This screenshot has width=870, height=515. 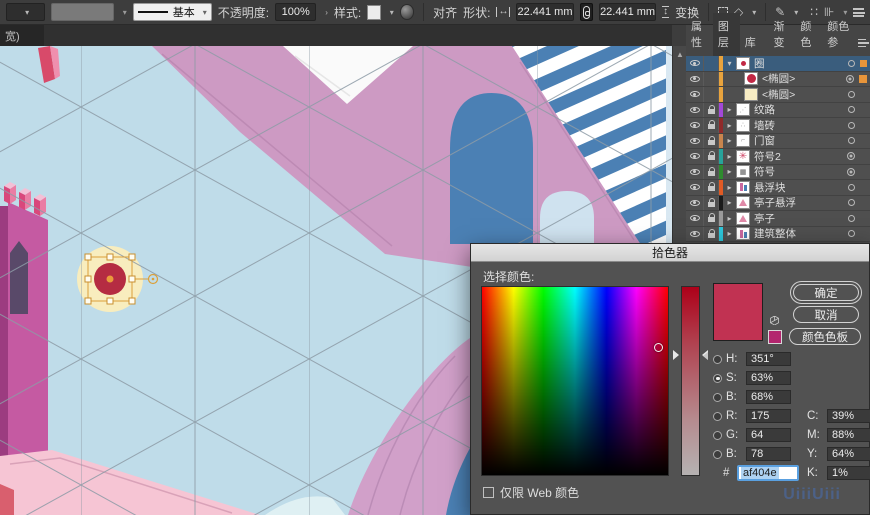 What do you see at coordinates (743, 156) in the screenshot?
I see `layer-thumbnail: ✳` at bounding box center [743, 156].